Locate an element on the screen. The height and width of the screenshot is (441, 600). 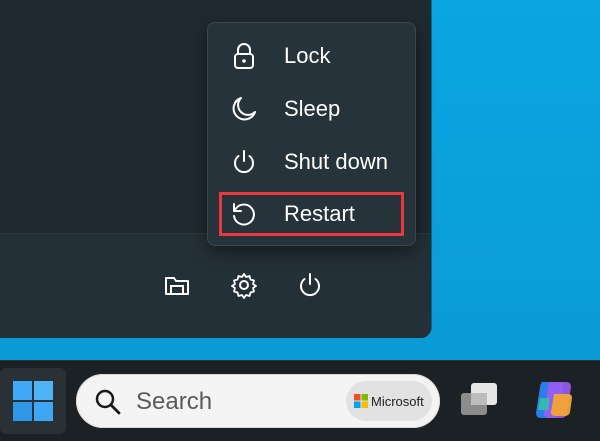
menu-item-label: Lock is located at coordinates (307, 55).